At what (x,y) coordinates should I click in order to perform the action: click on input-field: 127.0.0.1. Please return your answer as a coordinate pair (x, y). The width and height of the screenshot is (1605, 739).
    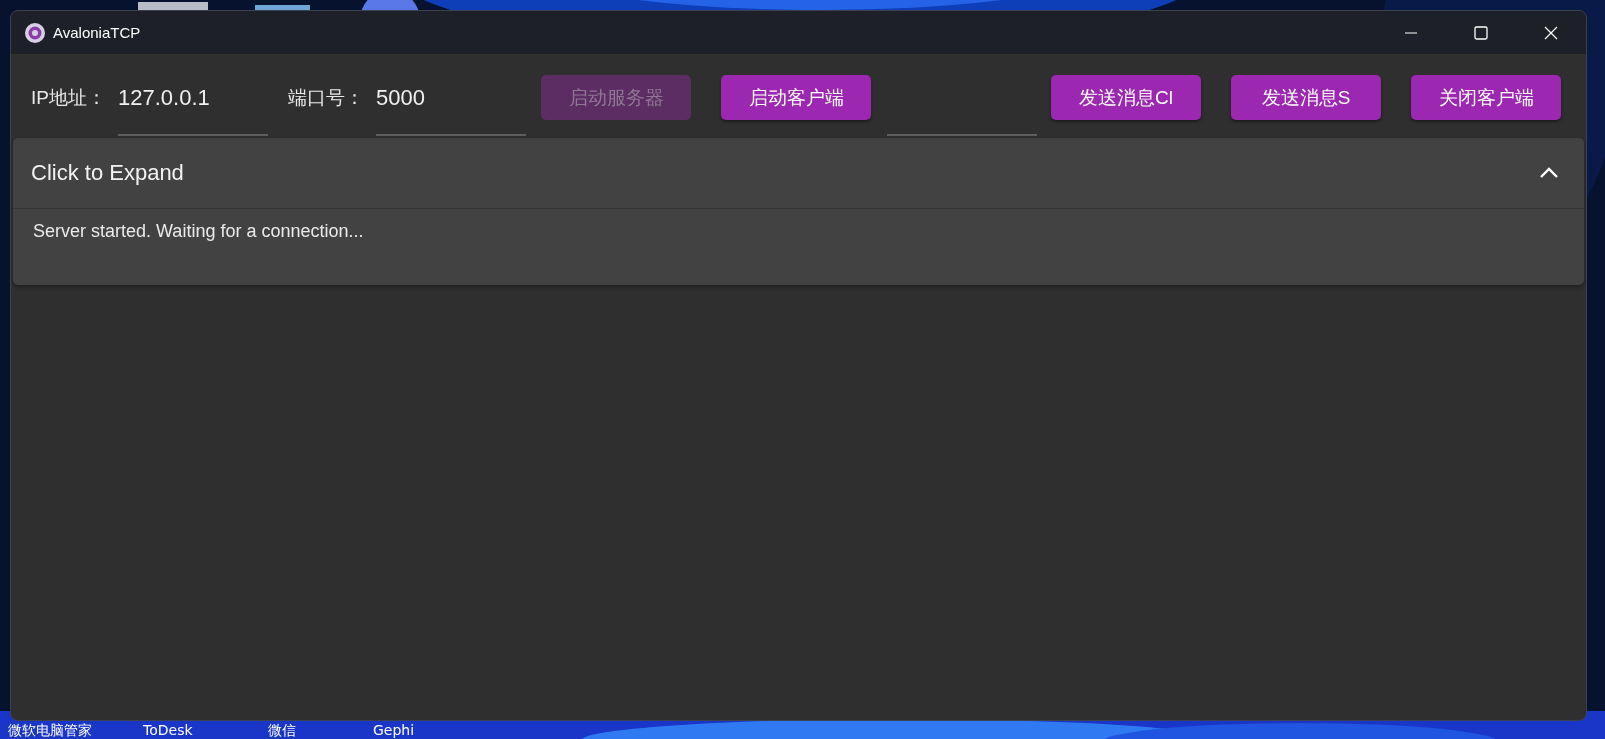
    Looking at the image, I should click on (193, 105).